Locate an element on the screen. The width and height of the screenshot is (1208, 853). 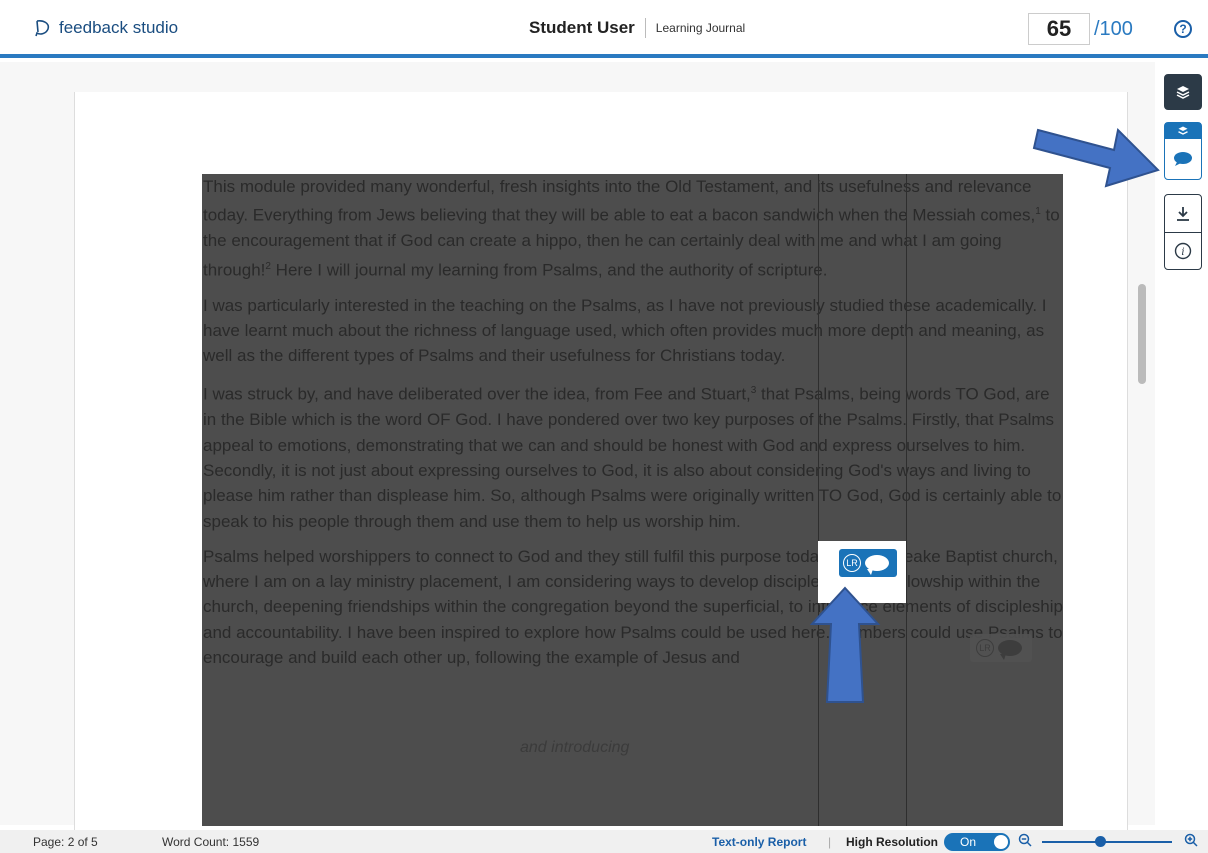
inline-comment: and introducing is located at coordinates (574, 748).